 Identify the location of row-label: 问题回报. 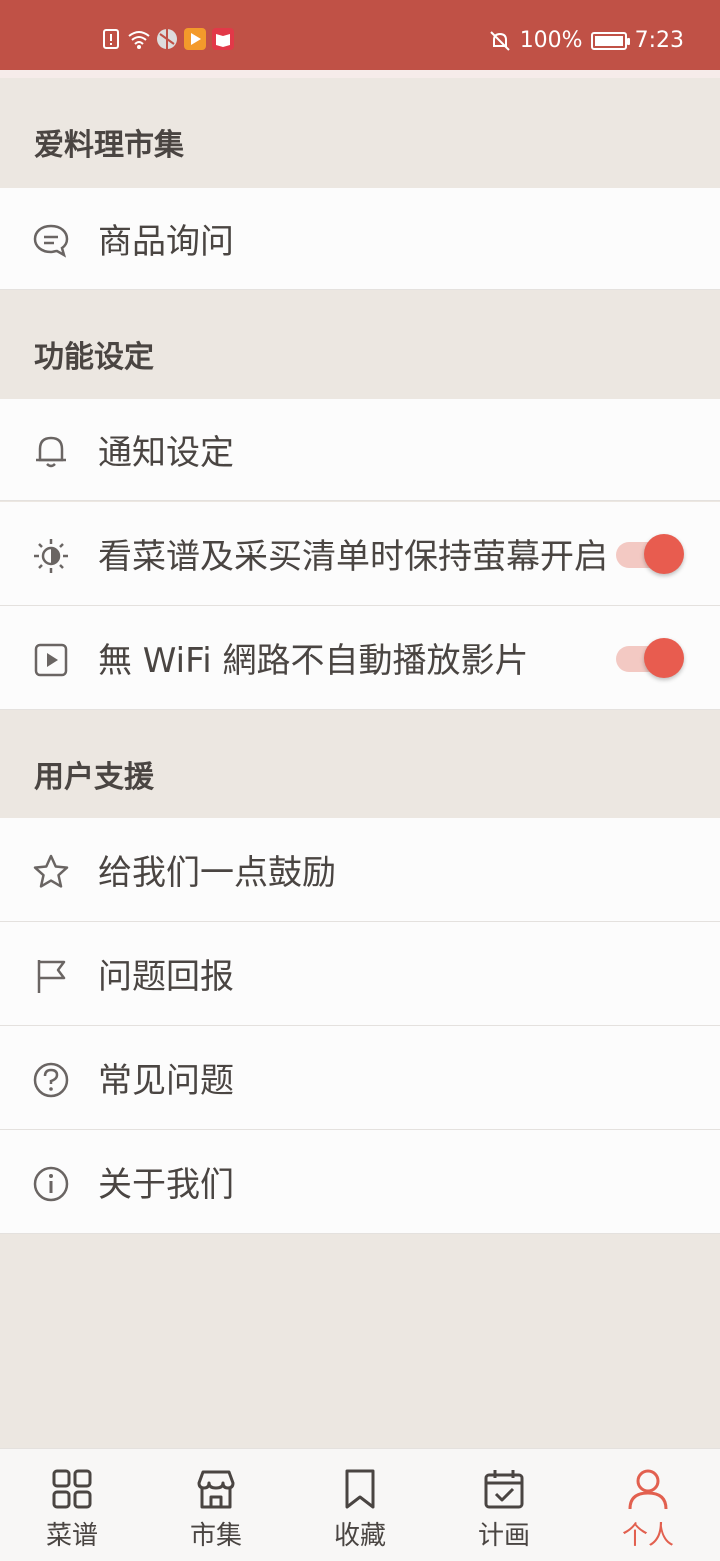
(166, 977).